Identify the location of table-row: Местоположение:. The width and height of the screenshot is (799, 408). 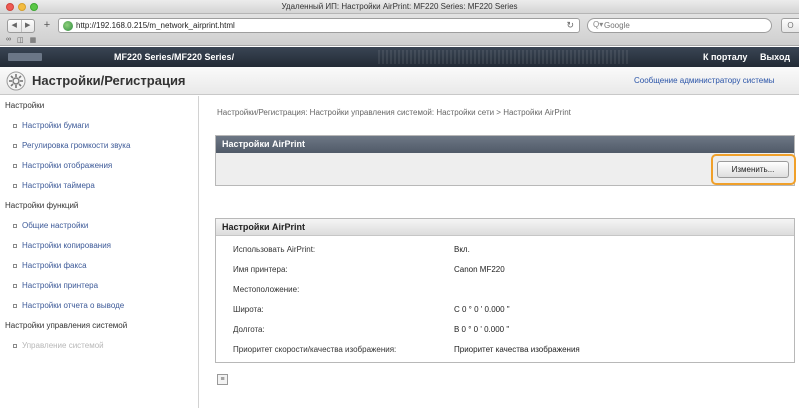
(505, 290).